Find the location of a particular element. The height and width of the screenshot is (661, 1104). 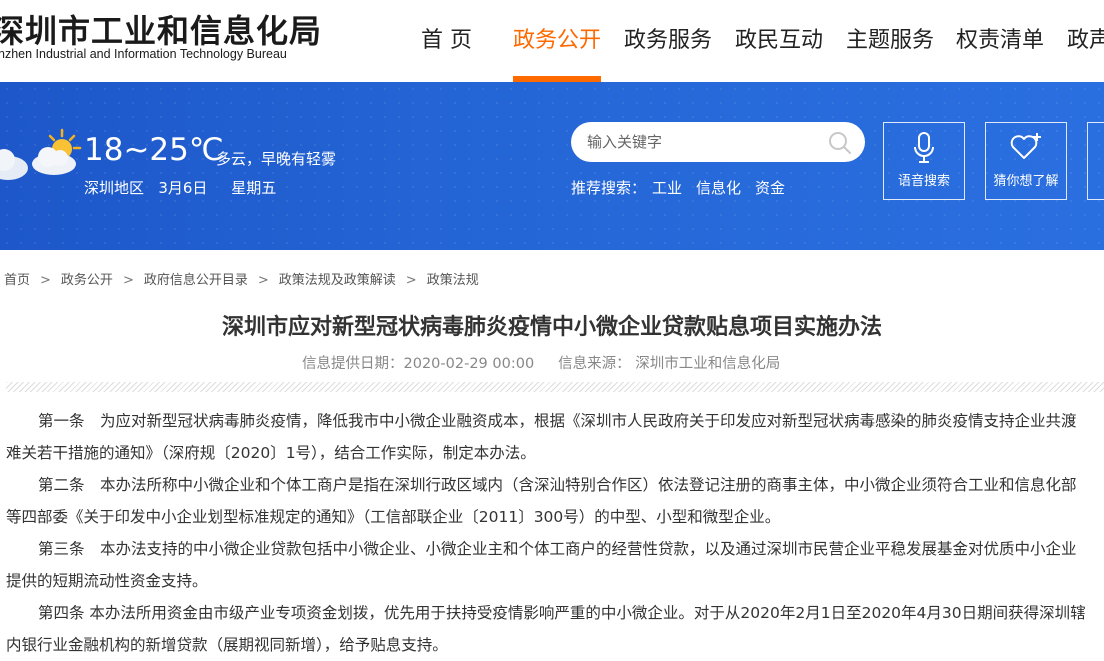

rec-link-informatization: 信息化 is located at coordinates (718, 188).